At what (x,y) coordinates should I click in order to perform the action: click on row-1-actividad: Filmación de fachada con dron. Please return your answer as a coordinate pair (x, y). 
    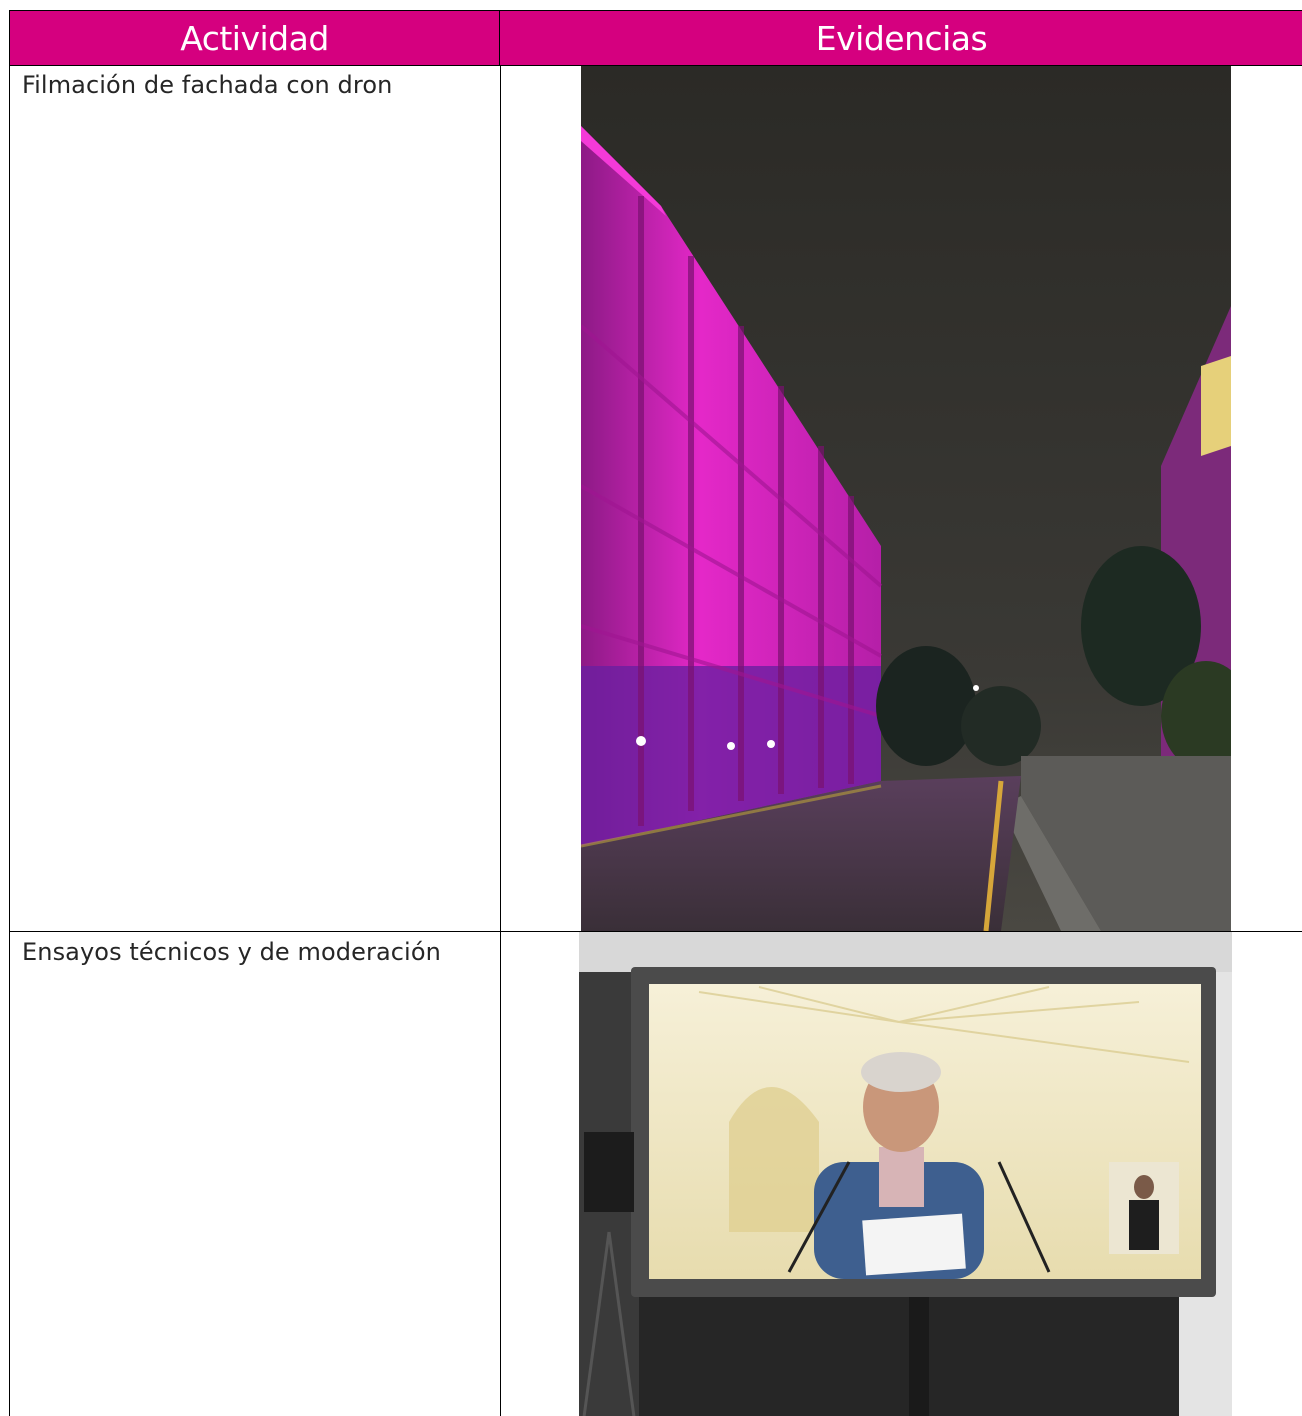
    Looking at the image, I should click on (207, 85).